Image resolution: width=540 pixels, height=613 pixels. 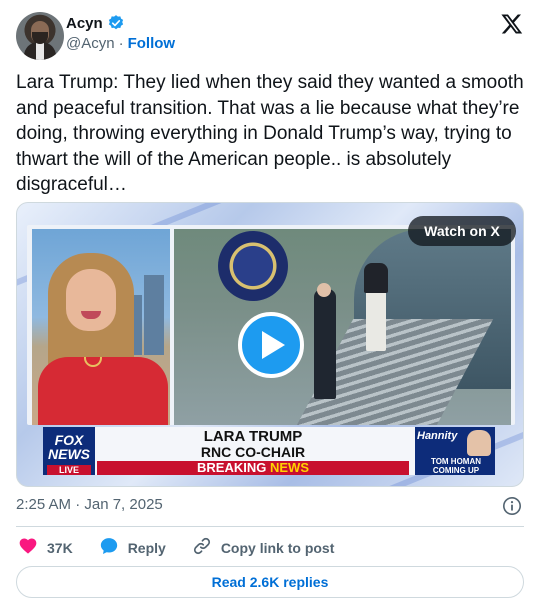 I want to click on speaker-top, so click(x=103, y=391).